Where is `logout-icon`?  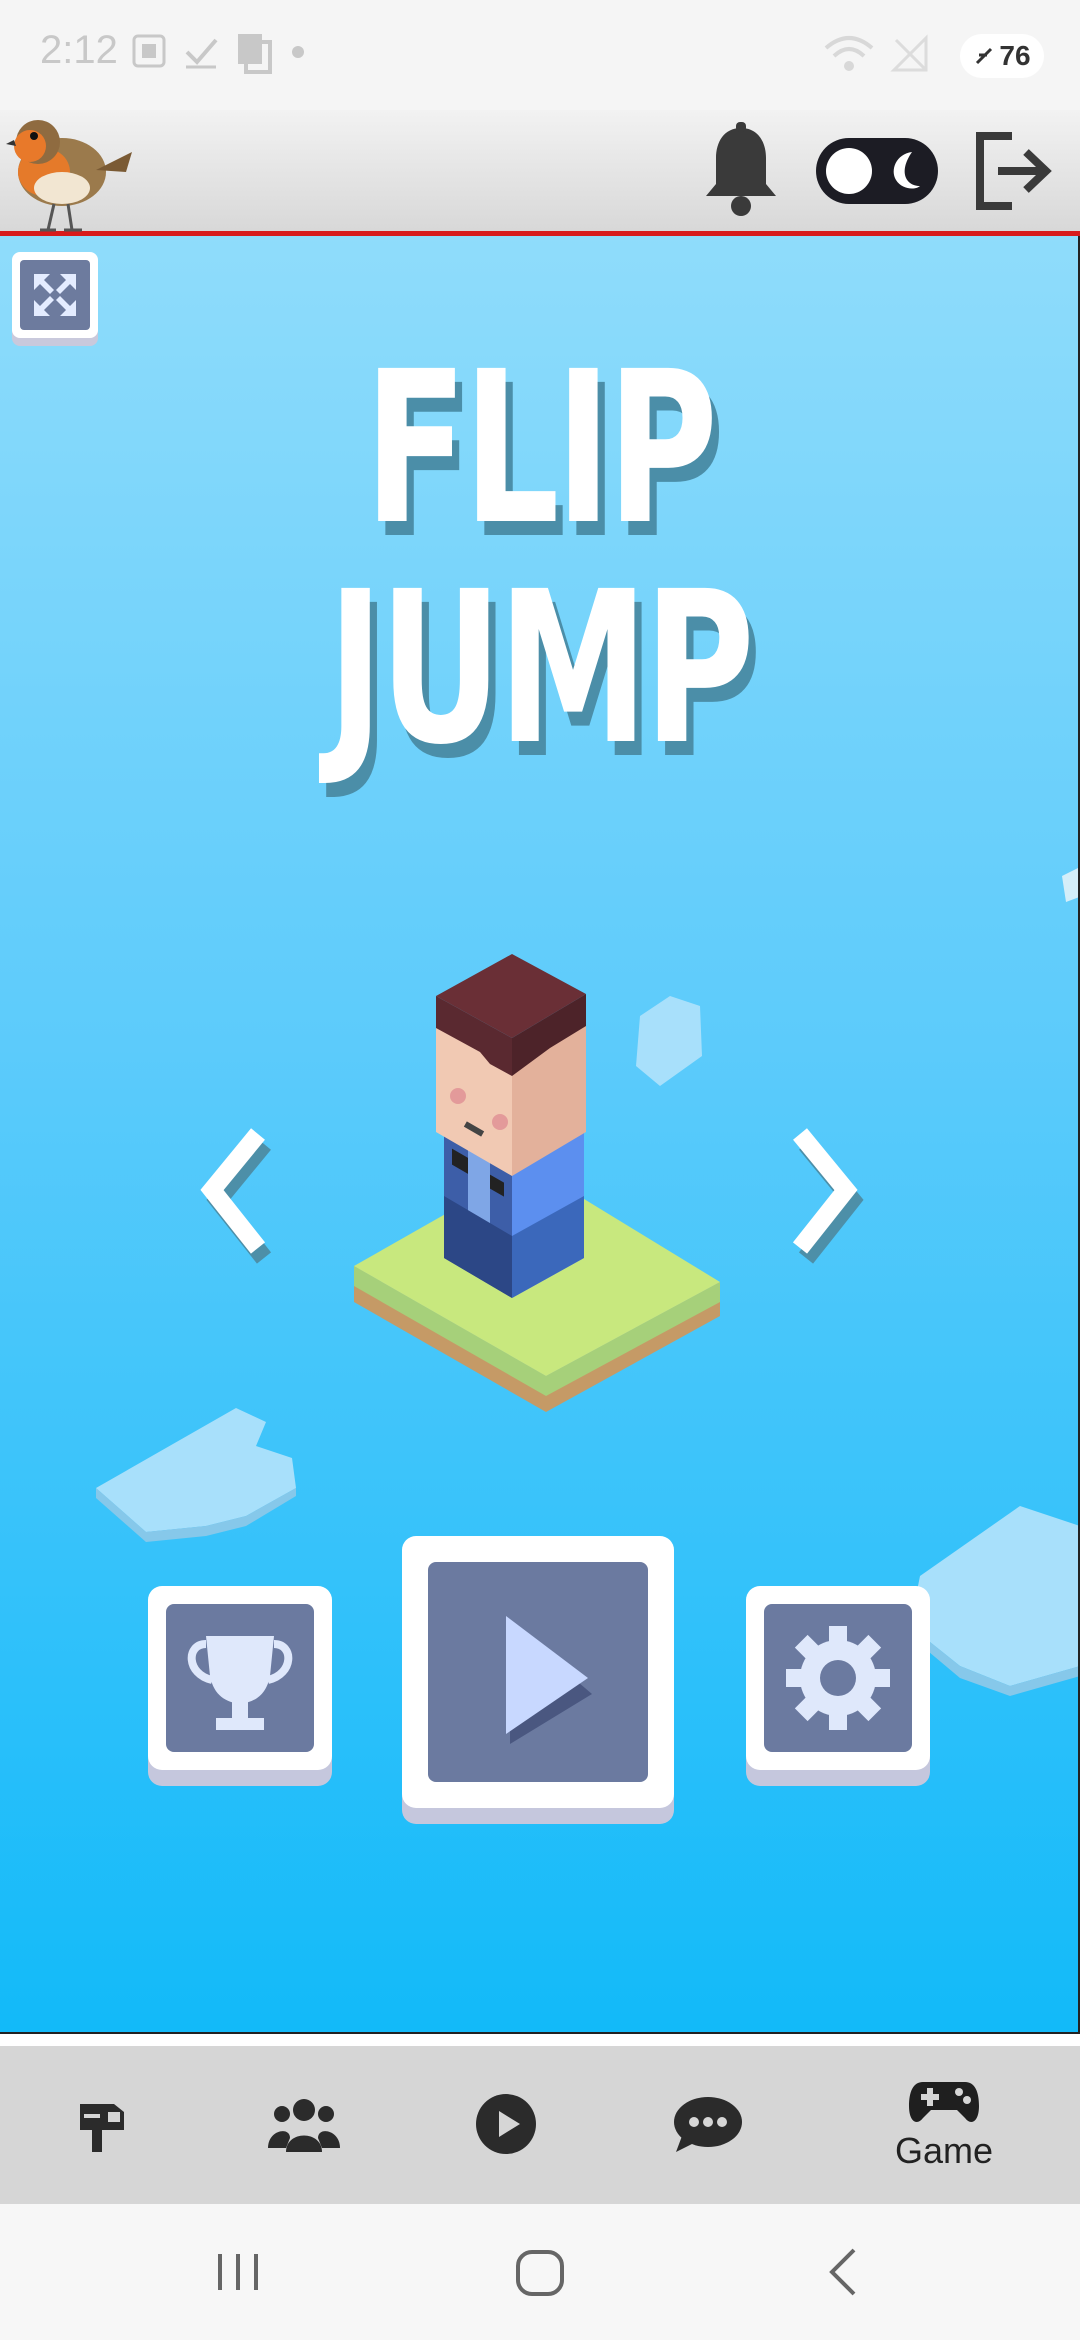 logout-icon is located at coordinates (1013, 171).